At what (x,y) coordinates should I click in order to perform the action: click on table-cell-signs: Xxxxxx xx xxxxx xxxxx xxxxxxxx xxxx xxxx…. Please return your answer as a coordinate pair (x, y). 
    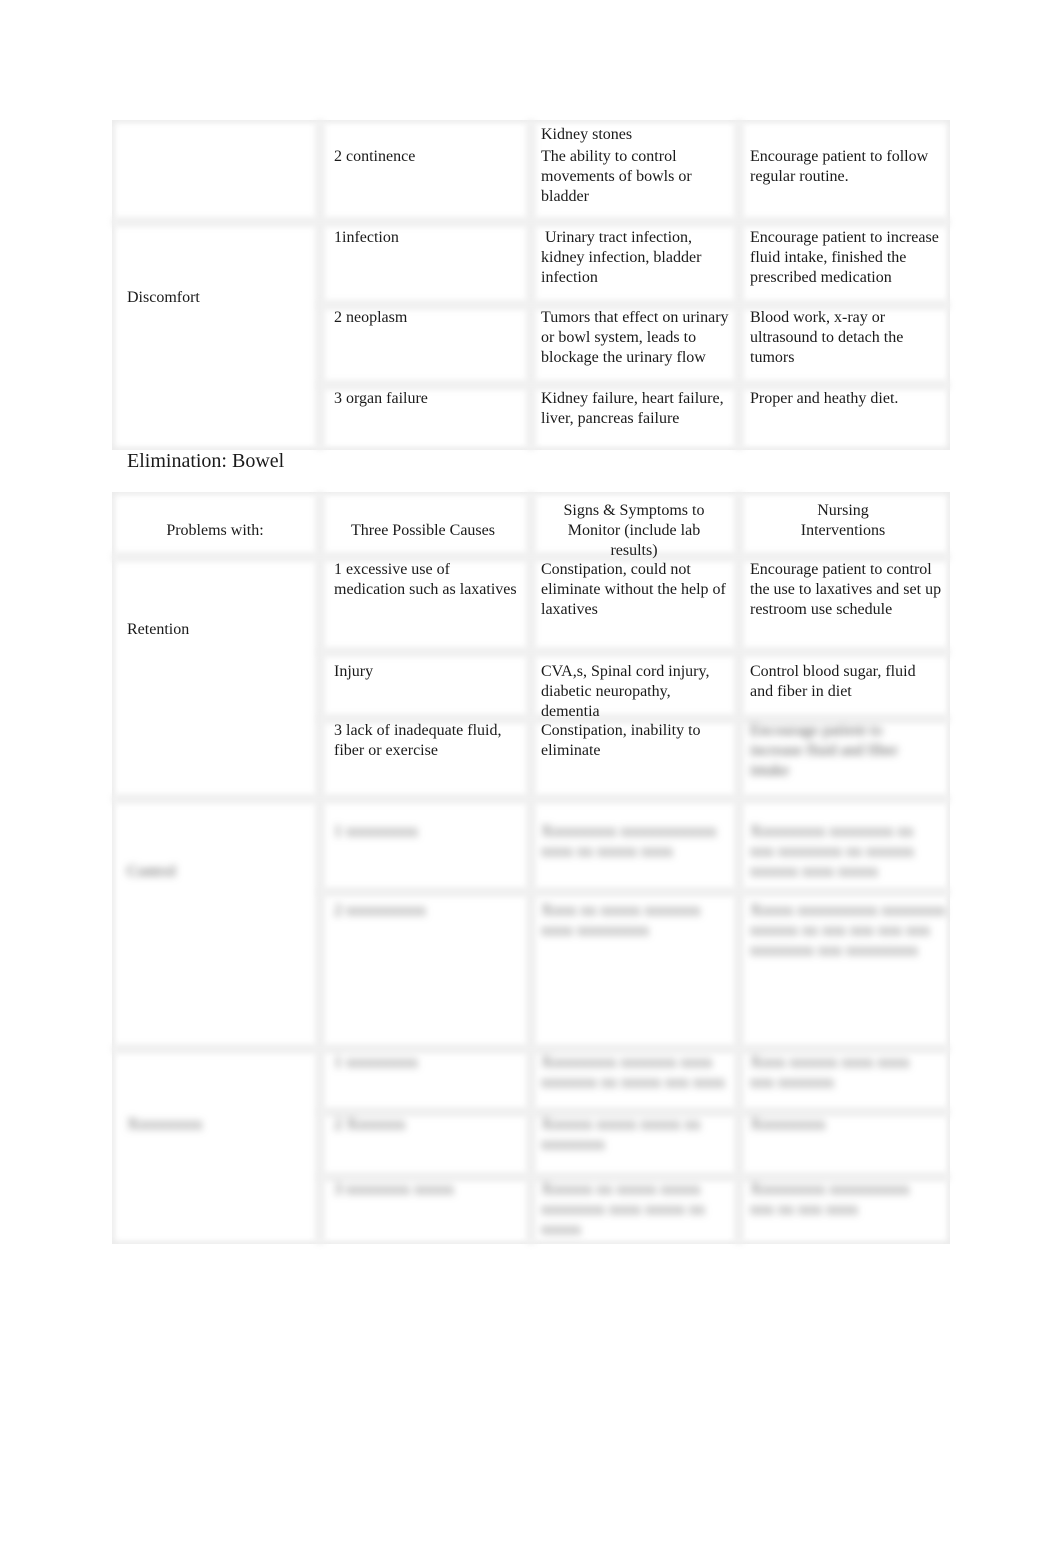
    Looking at the image, I should click on (623, 1209).